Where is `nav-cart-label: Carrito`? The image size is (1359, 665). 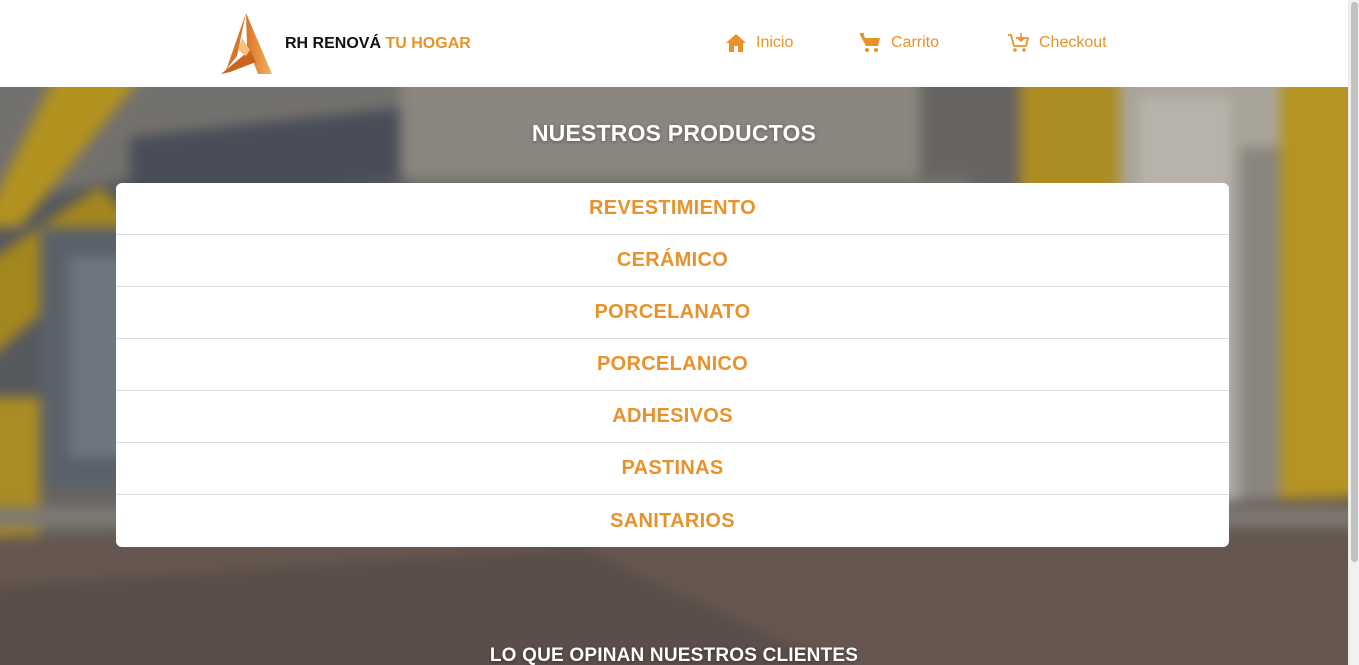
nav-cart-label: Carrito is located at coordinates (915, 42).